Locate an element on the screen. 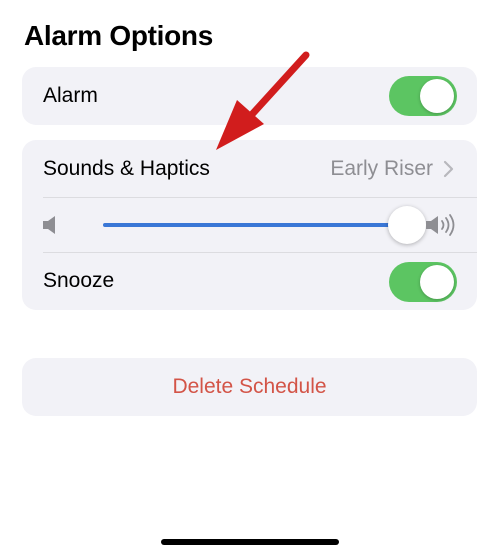  chevron-right-icon is located at coordinates (448, 169).